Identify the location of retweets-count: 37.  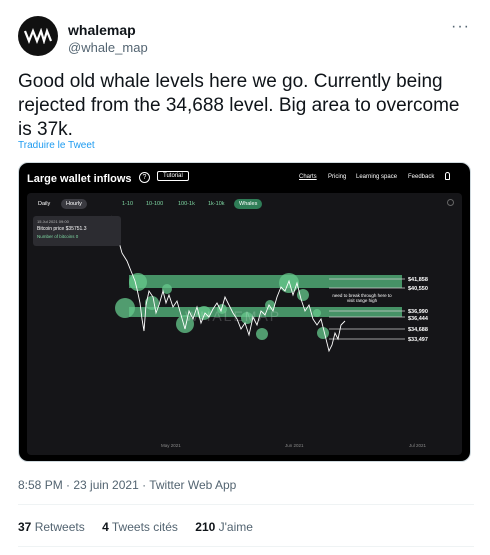
(25, 527).